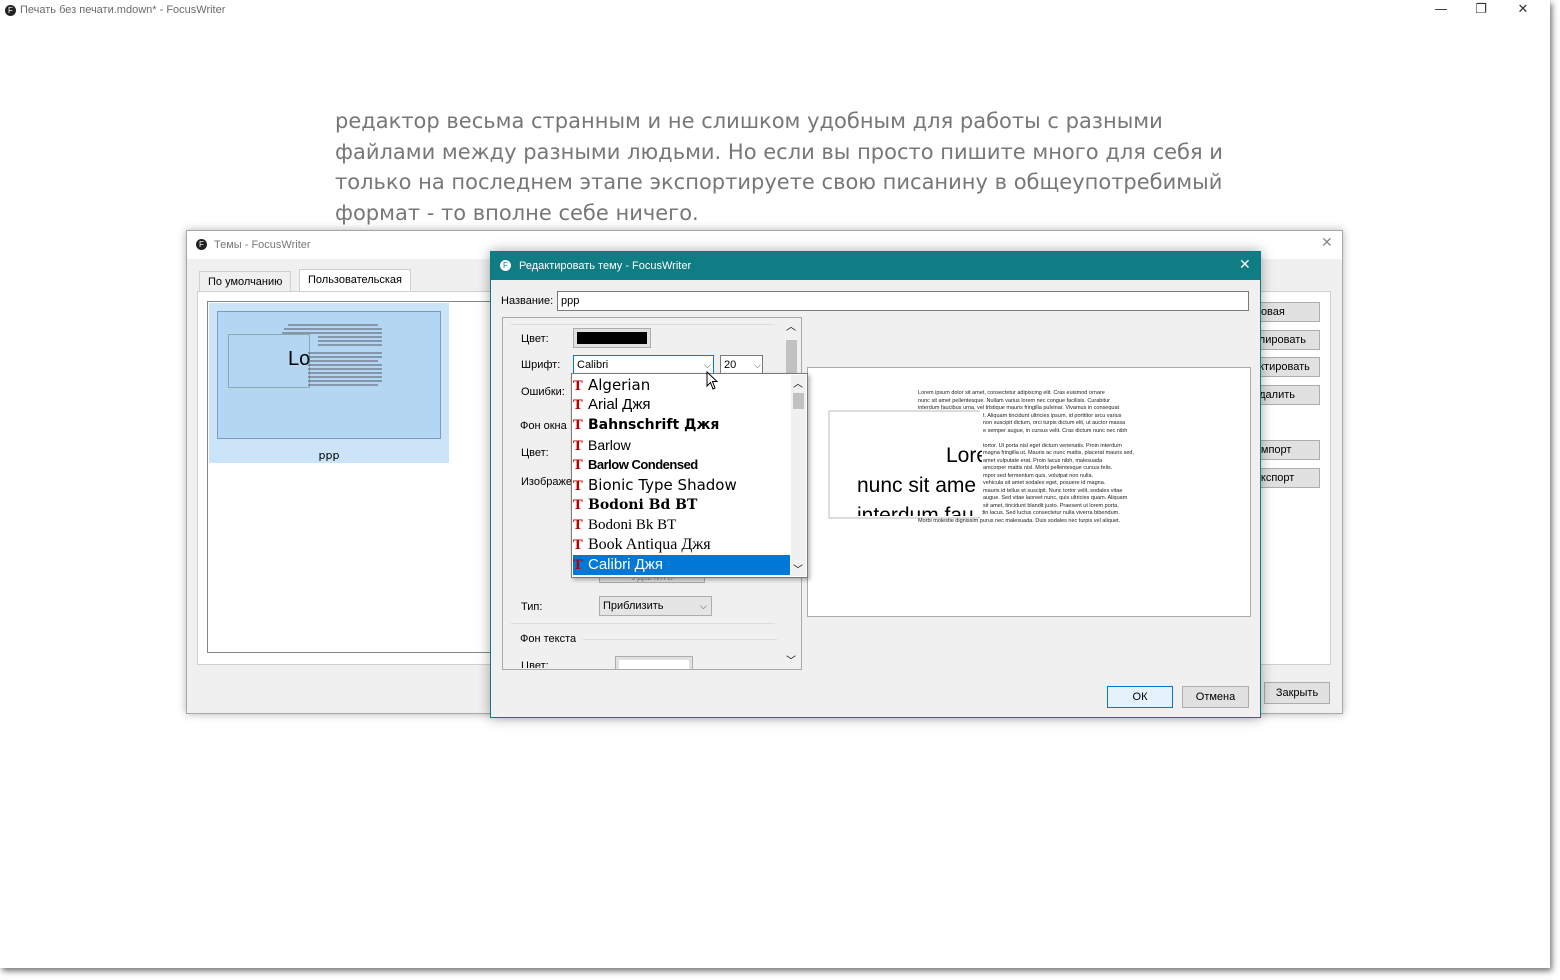 The height and width of the screenshot is (980, 1560). What do you see at coordinates (875, 266) in the screenshot?
I see `edit-titlebar: F Редактировать тему - FocusWriter ✕` at bounding box center [875, 266].